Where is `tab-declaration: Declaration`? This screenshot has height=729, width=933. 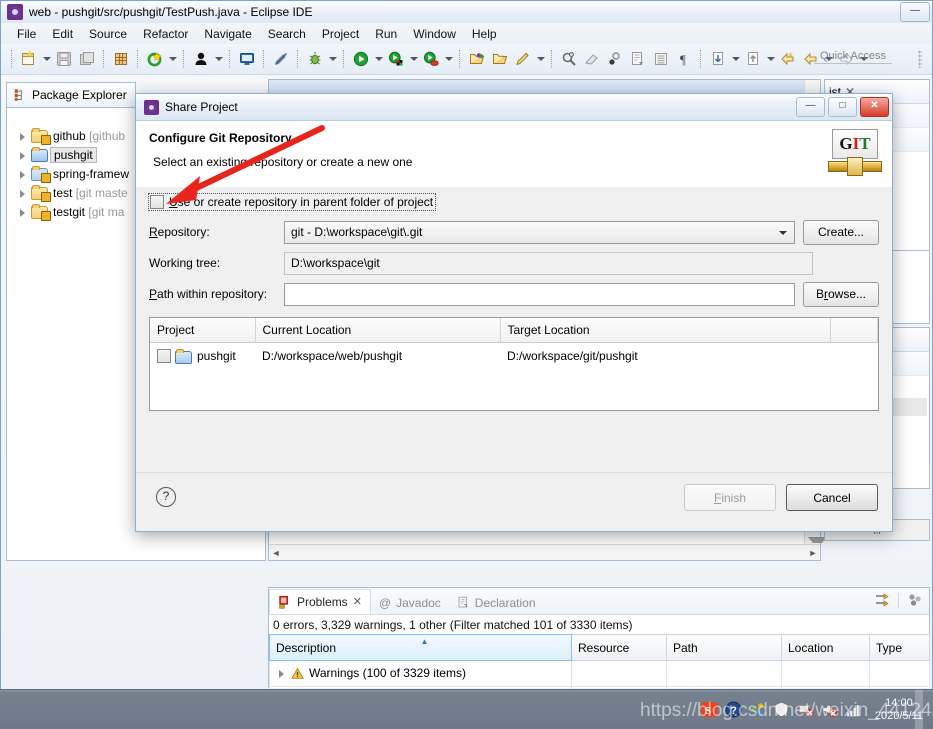
tab-declaration: Declaration is located at coordinates (496, 602).